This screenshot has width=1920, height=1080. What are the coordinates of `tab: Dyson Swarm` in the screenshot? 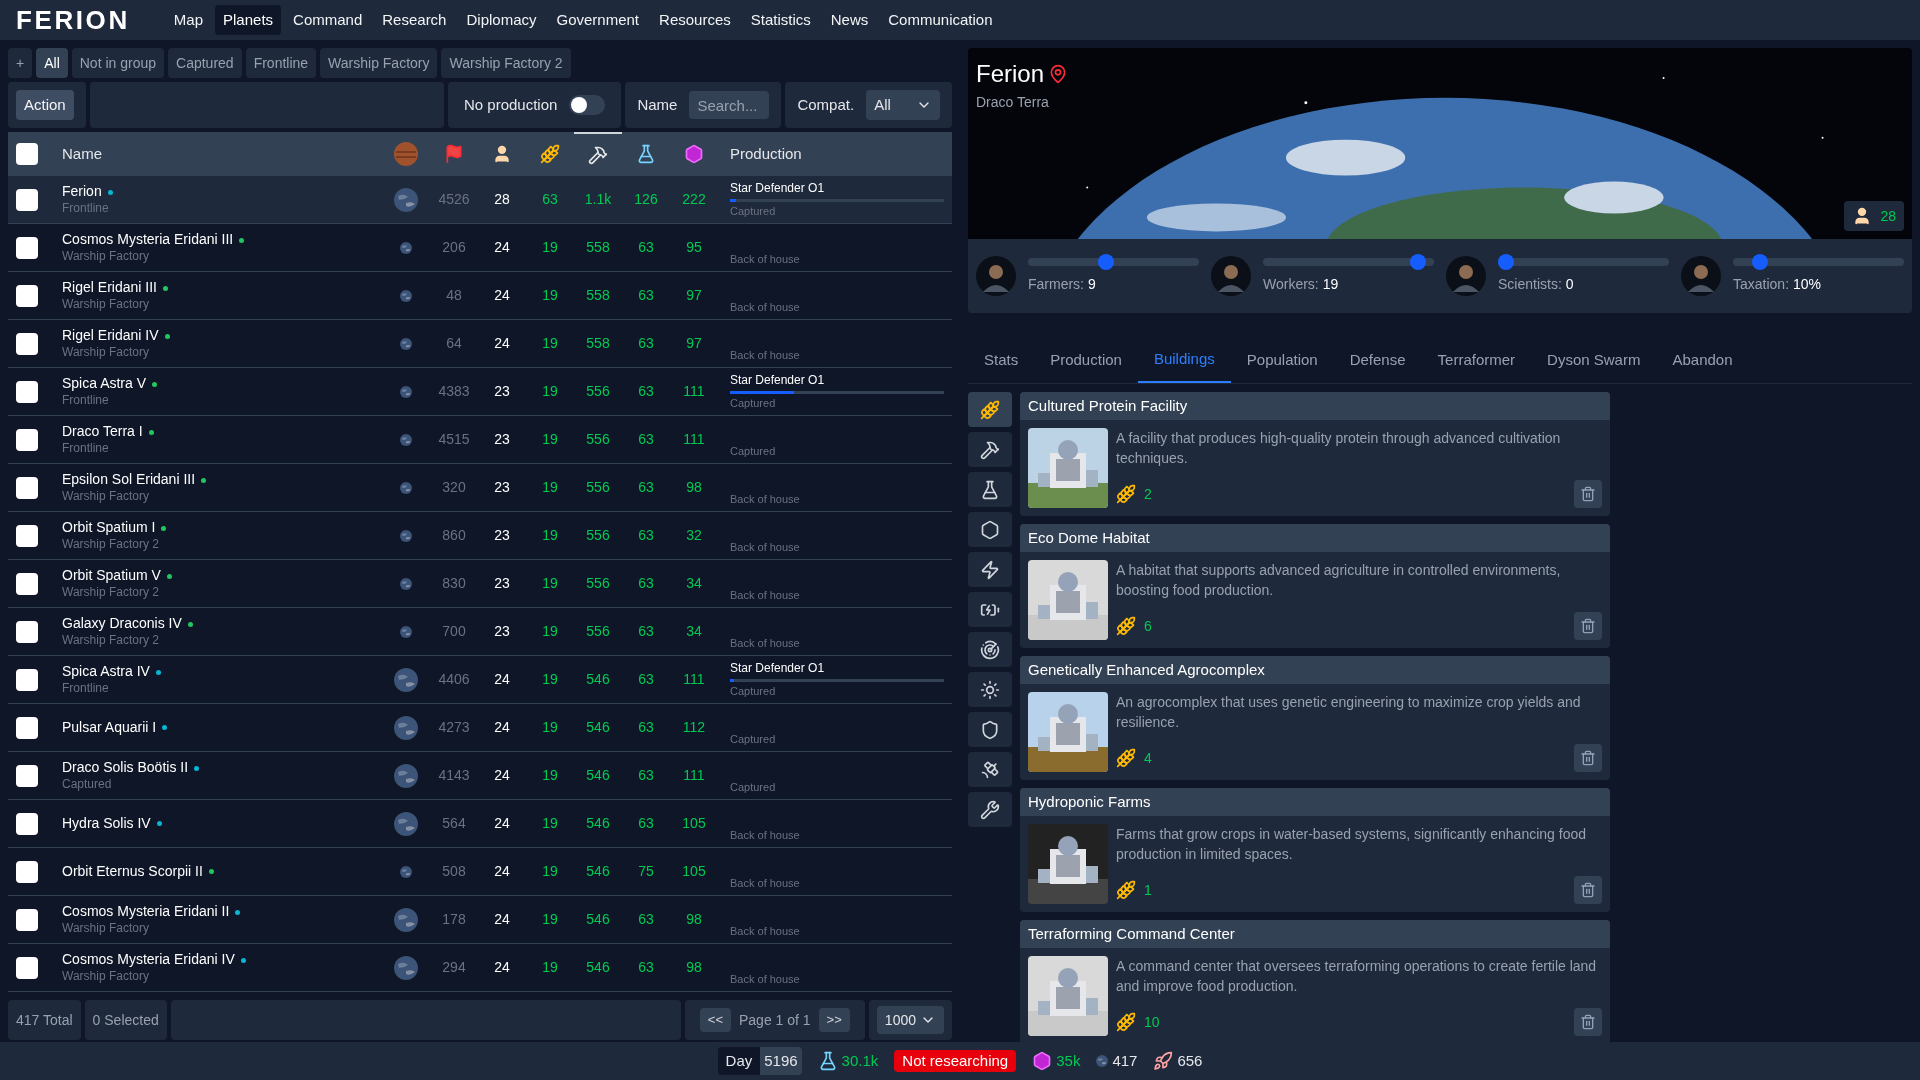 It's located at (1594, 360).